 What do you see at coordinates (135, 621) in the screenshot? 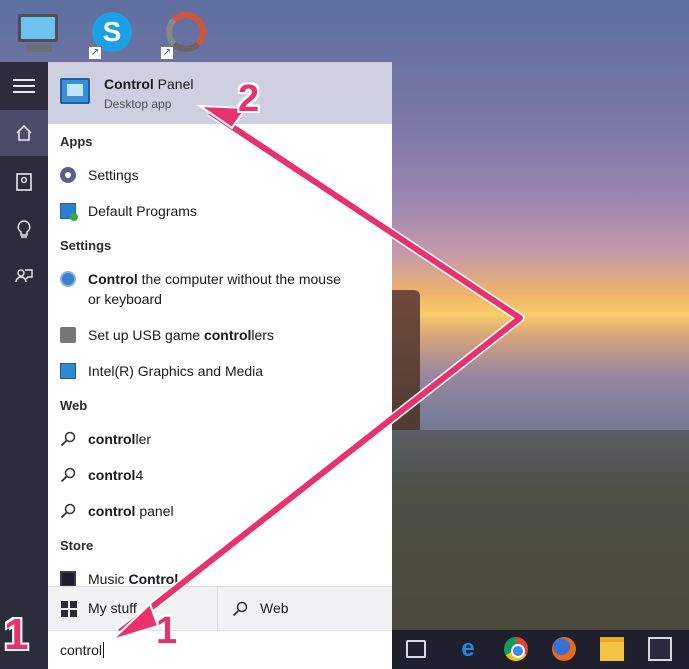
I see `arrowhead-bottom` at bounding box center [135, 621].